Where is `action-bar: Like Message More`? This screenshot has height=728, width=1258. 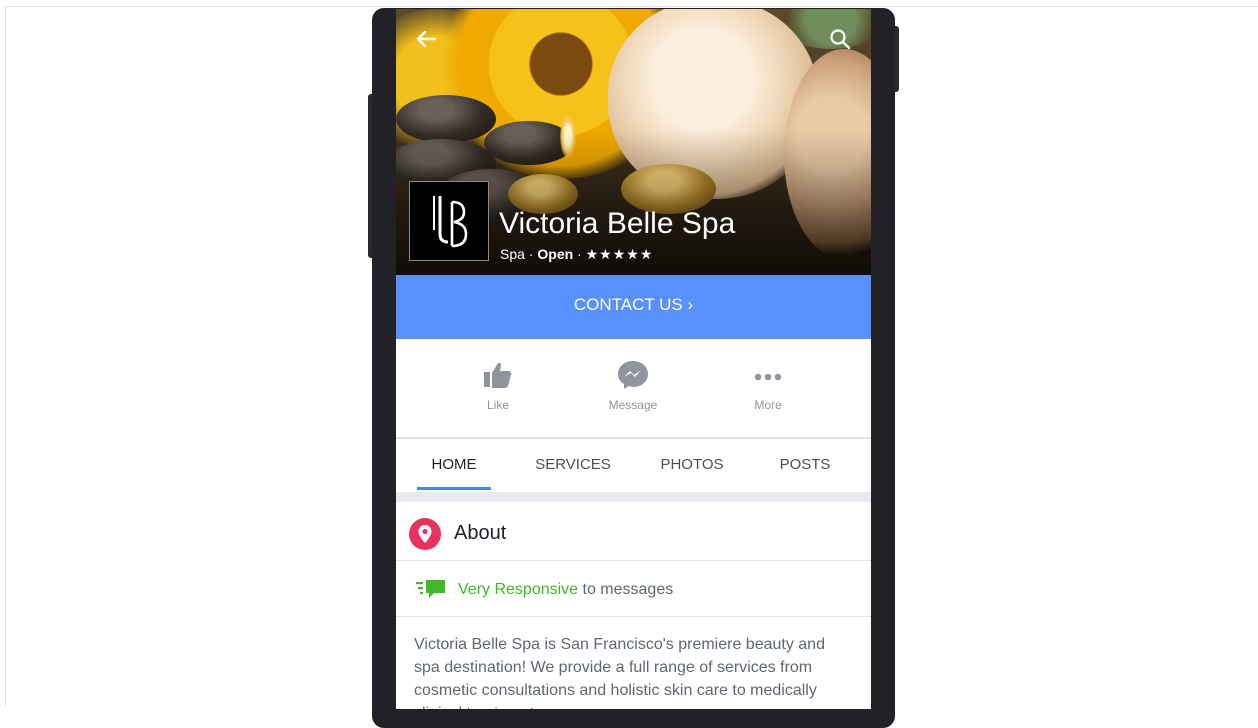
action-bar: Like Message More is located at coordinates (633, 389).